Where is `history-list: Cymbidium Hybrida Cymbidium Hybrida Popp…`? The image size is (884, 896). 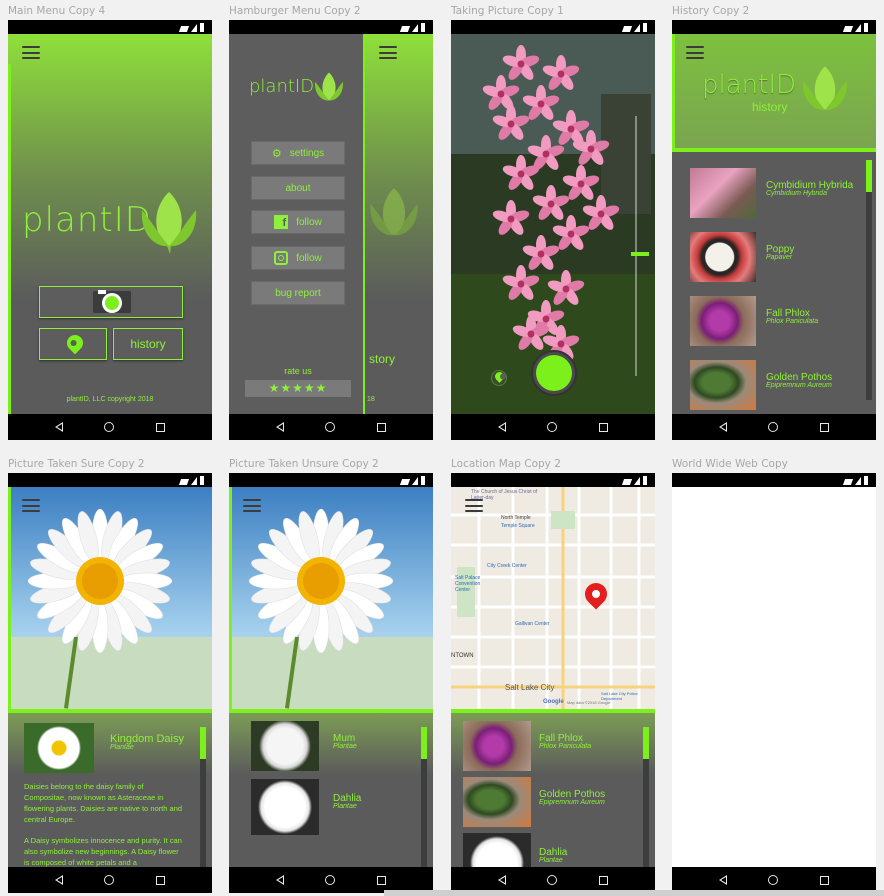 history-list: Cymbidium Hybrida Cymbidium Hybrida Popp… is located at coordinates (774, 283).